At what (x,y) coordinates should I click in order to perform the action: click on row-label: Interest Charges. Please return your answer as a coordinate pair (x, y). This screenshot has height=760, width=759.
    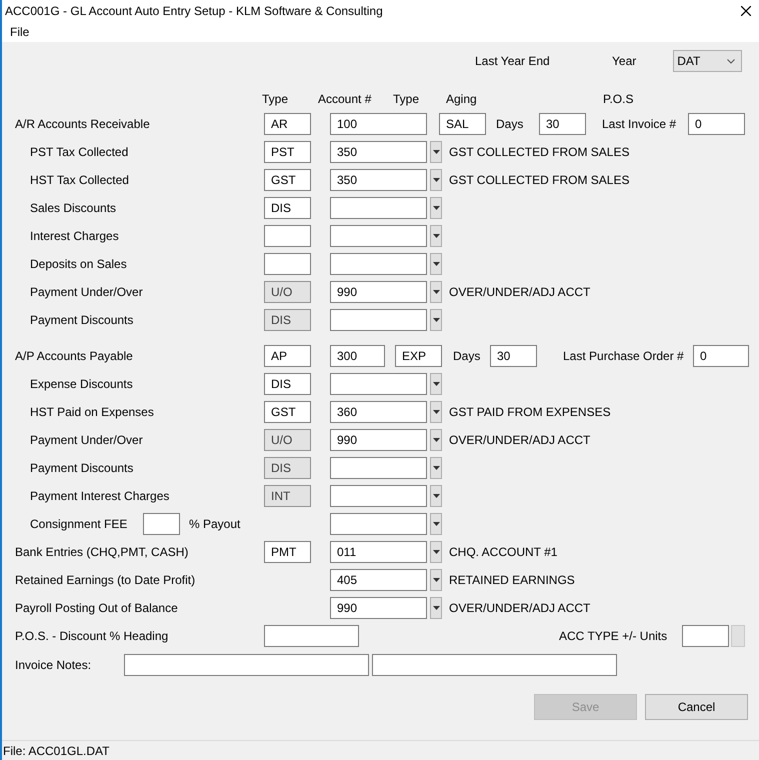
    Looking at the image, I should click on (74, 236).